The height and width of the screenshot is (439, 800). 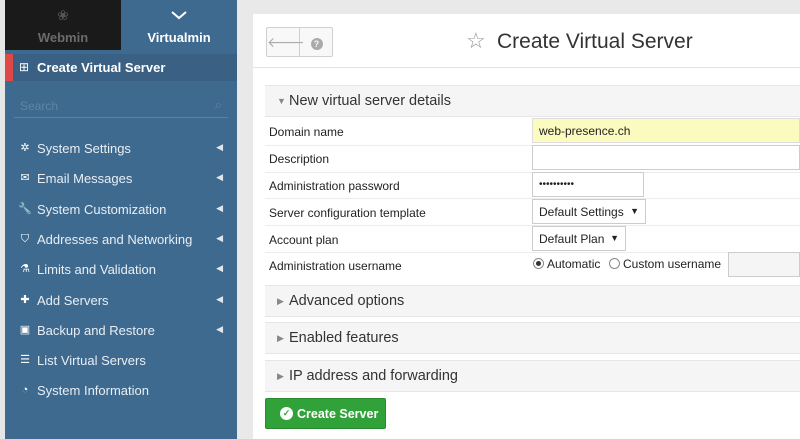 I want to click on title-divider, so click(x=526, y=67).